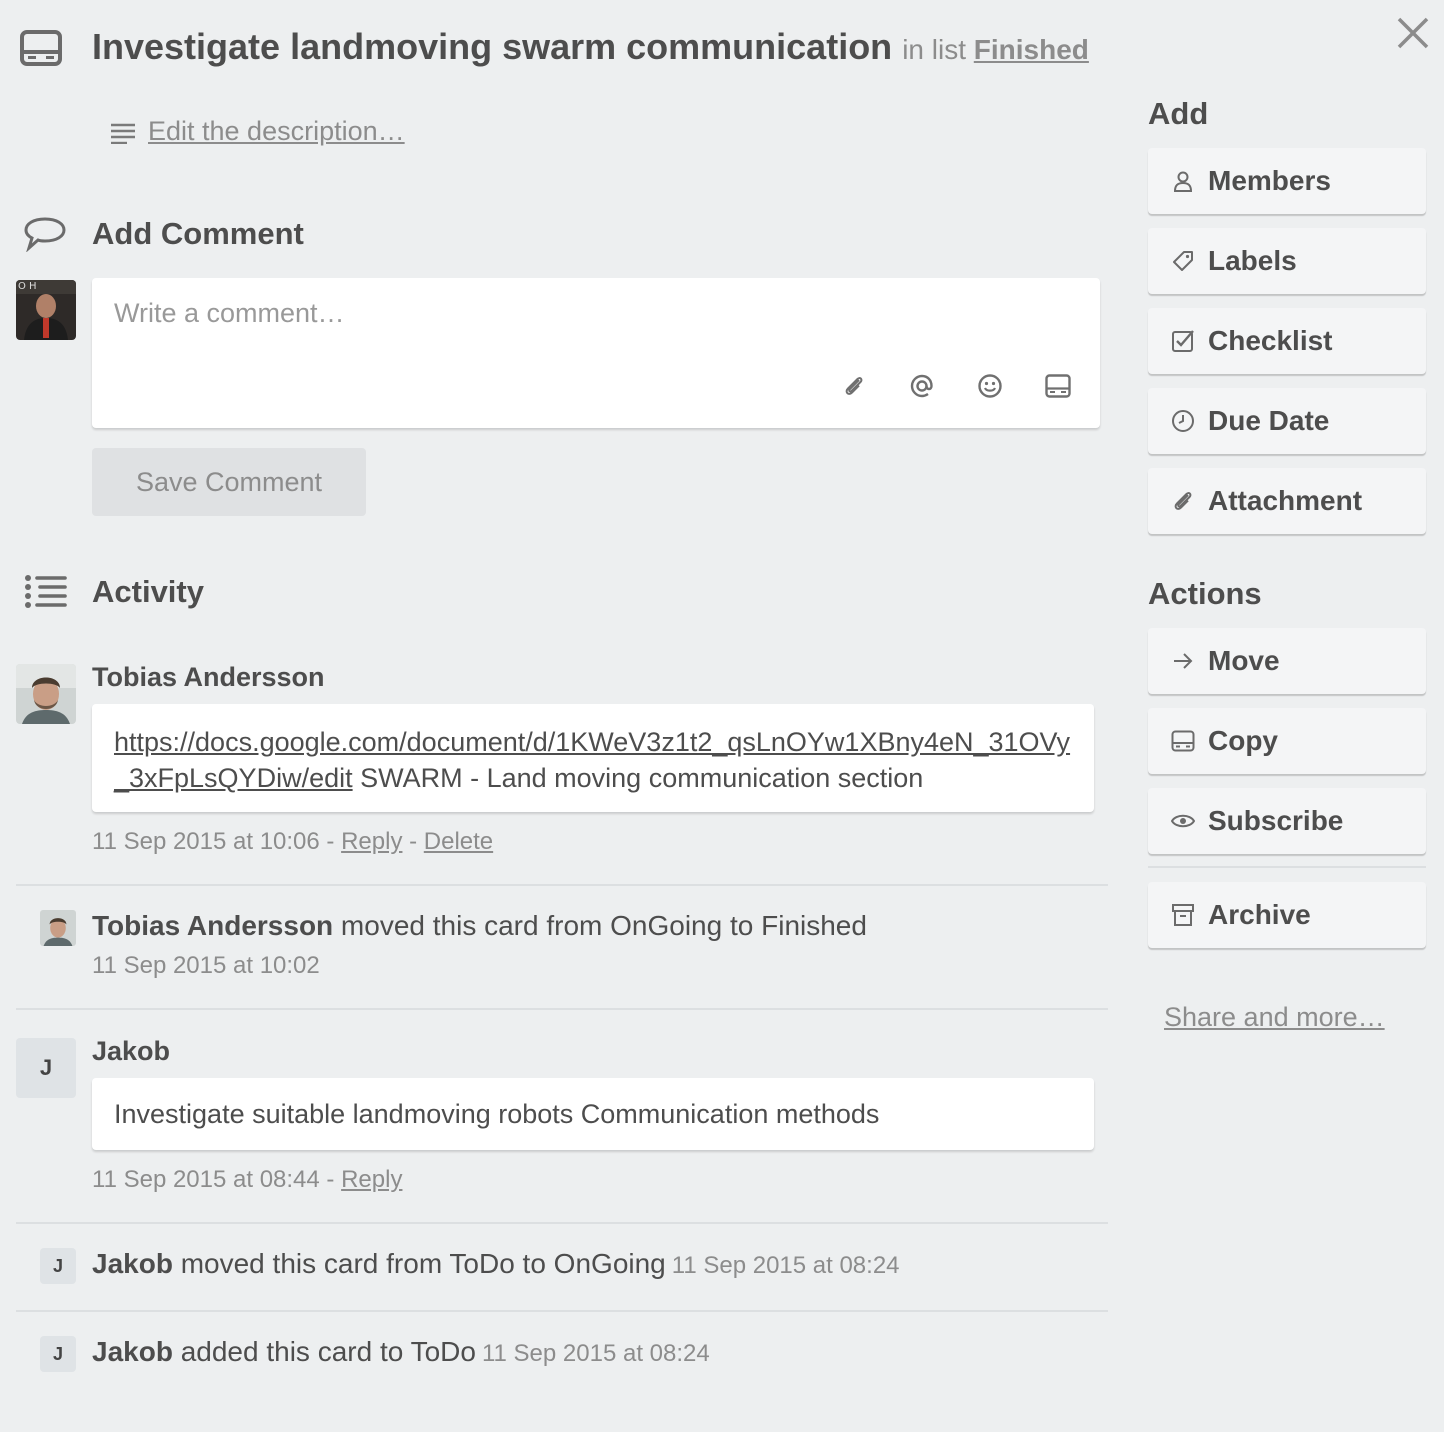 The height and width of the screenshot is (1432, 1444). What do you see at coordinates (1183, 181) in the screenshot?
I see `person-icon` at bounding box center [1183, 181].